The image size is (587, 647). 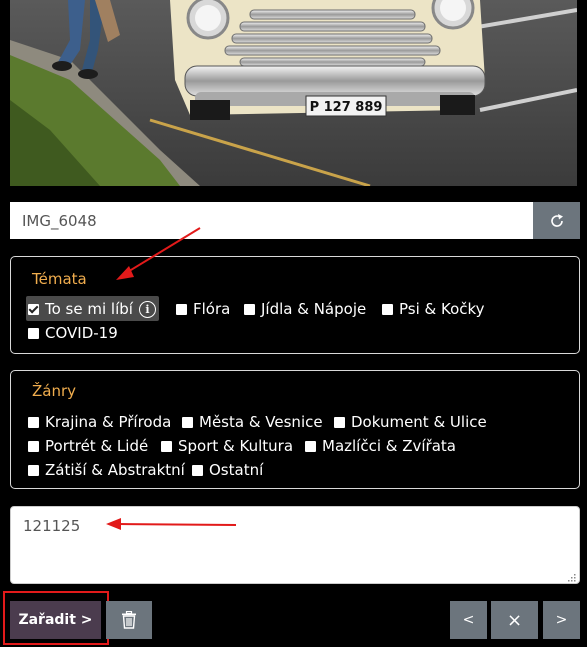 I want to click on refresh-icon, so click(x=556, y=220).